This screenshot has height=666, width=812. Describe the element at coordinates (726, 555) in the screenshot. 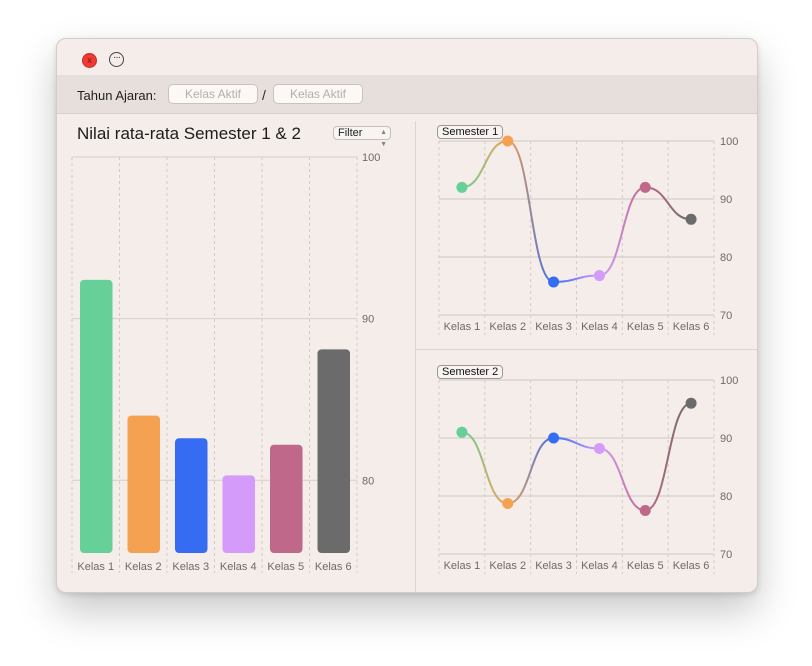

I see `semester-2-y-tick-label: 70` at that location.